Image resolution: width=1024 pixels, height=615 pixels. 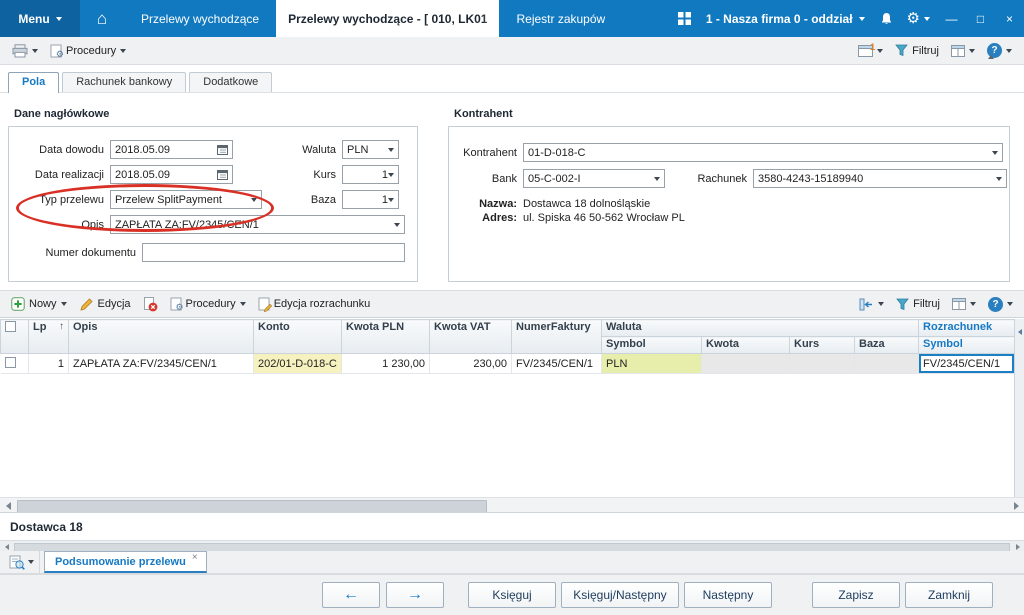 I want to click on grid-procedury-button: ⚙ Procedury, so click(x=208, y=304).